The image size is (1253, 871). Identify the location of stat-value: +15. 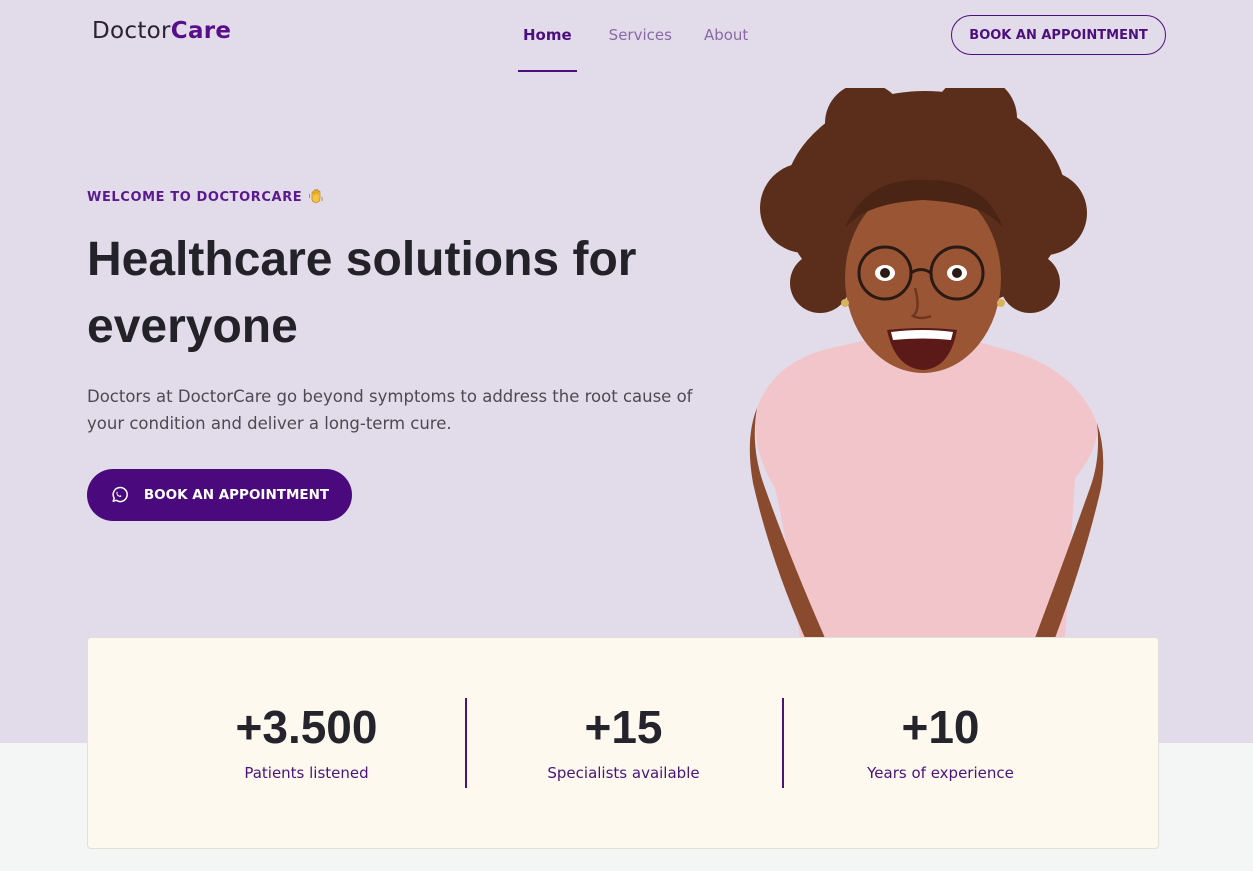
(623, 727).